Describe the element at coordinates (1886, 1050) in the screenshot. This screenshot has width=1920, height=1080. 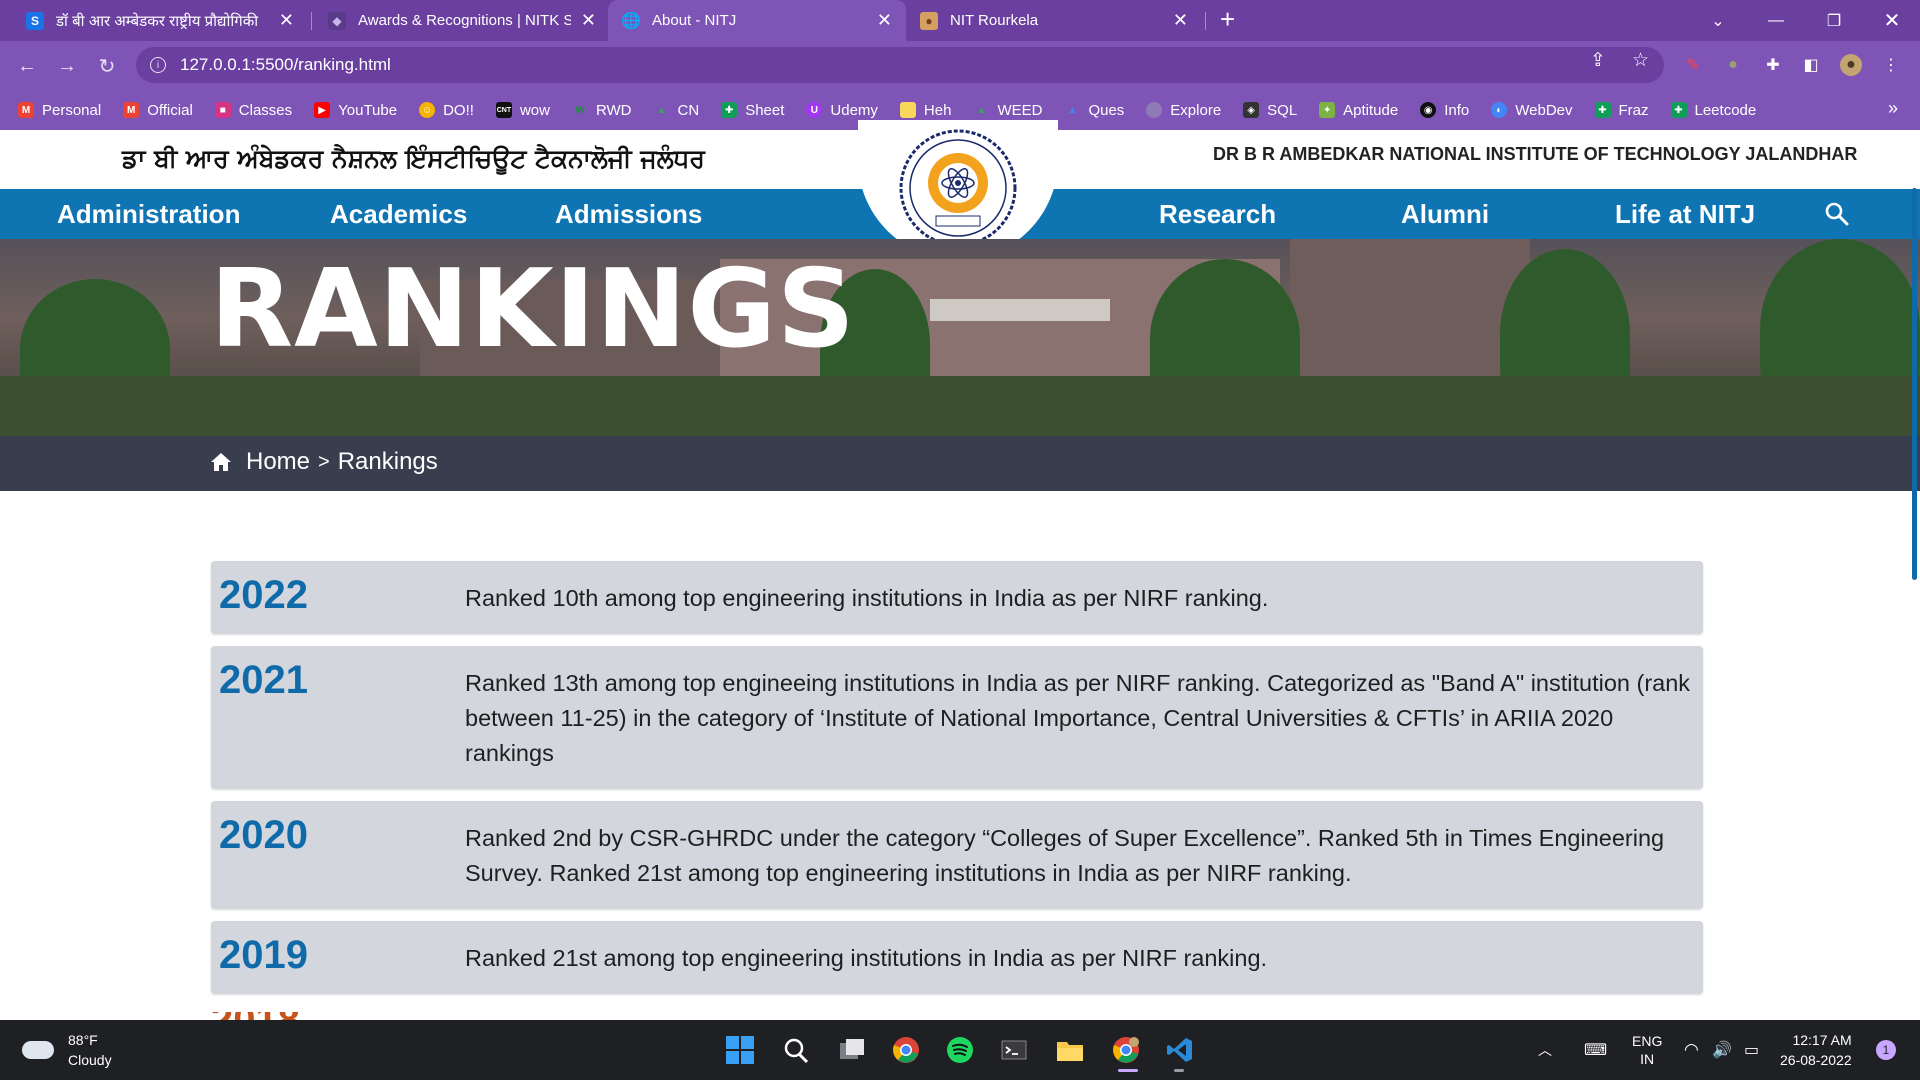
I see `notification-badge: 1` at that location.